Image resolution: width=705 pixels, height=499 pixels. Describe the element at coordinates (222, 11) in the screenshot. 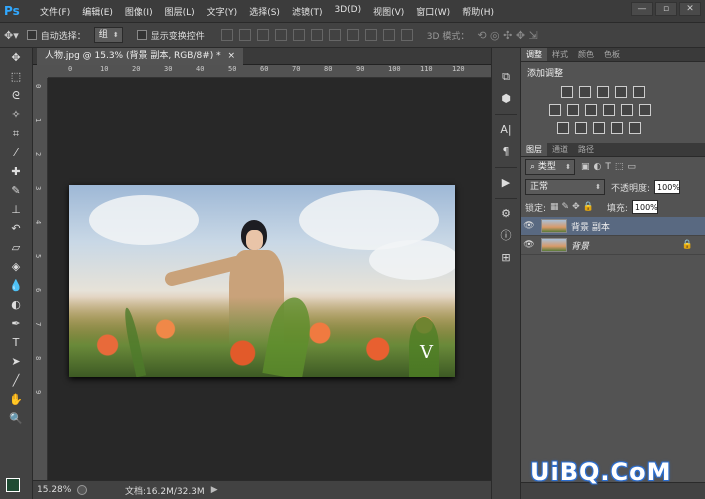

I see `menu-type: 文字(Y)` at that location.